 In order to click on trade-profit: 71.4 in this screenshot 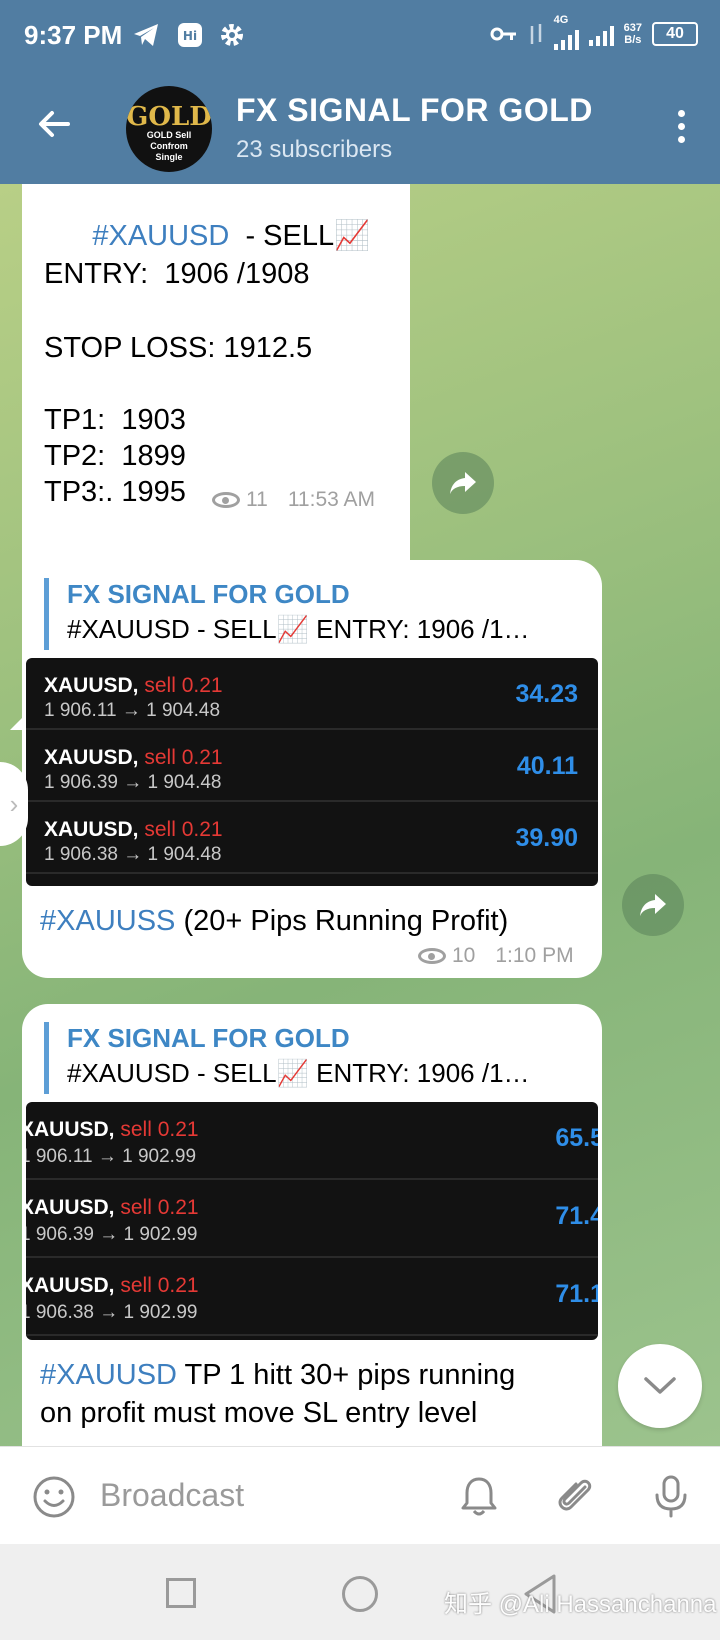, I will do `click(576, 1216)`.